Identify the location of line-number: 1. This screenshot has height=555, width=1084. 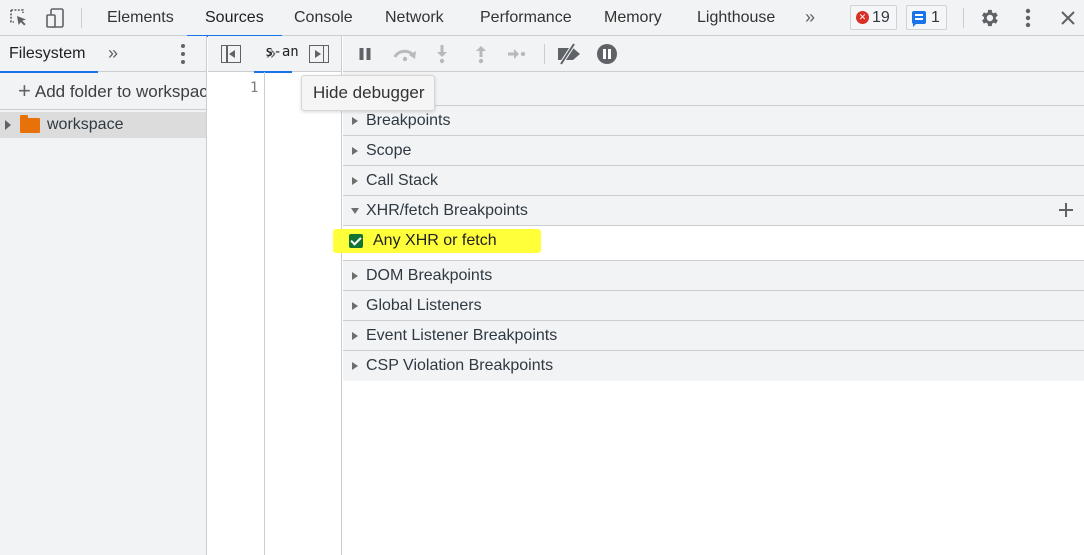
(254, 88).